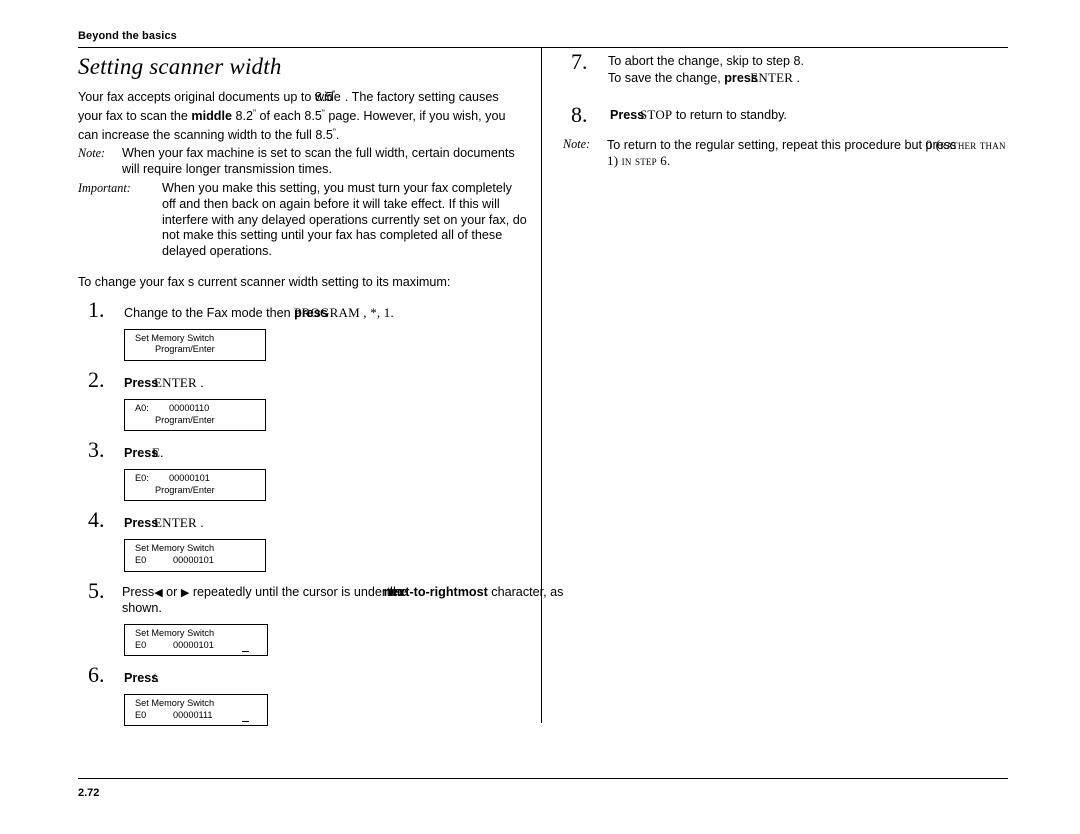 The image size is (1080, 834). What do you see at coordinates (175, 633) in the screenshot?
I see `lcd-5-line1: Set Memory Switch` at bounding box center [175, 633].